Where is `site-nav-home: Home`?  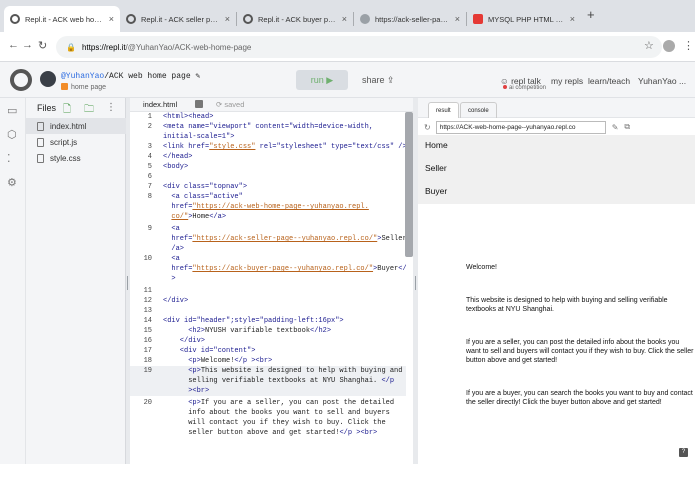
site-nav-home: Home is located at coordinates (436, 145).